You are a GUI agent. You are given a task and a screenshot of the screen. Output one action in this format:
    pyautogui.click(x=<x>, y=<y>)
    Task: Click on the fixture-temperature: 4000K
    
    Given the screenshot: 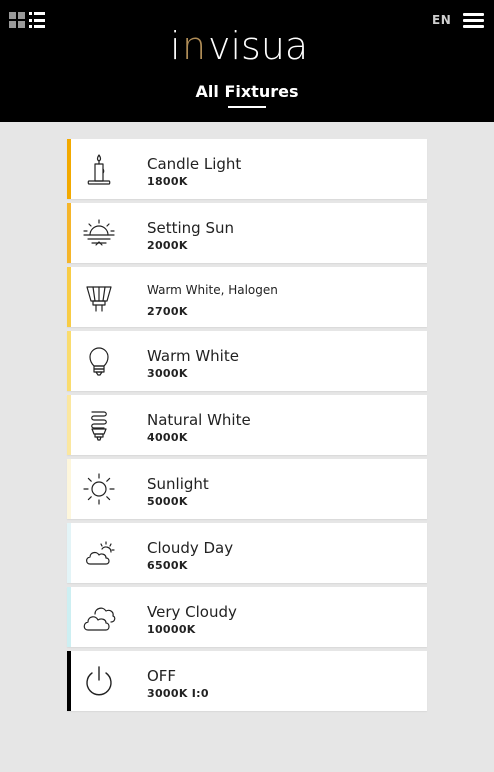 What is the action you would take?
    pyautogui.click(x=167, y=437)
    